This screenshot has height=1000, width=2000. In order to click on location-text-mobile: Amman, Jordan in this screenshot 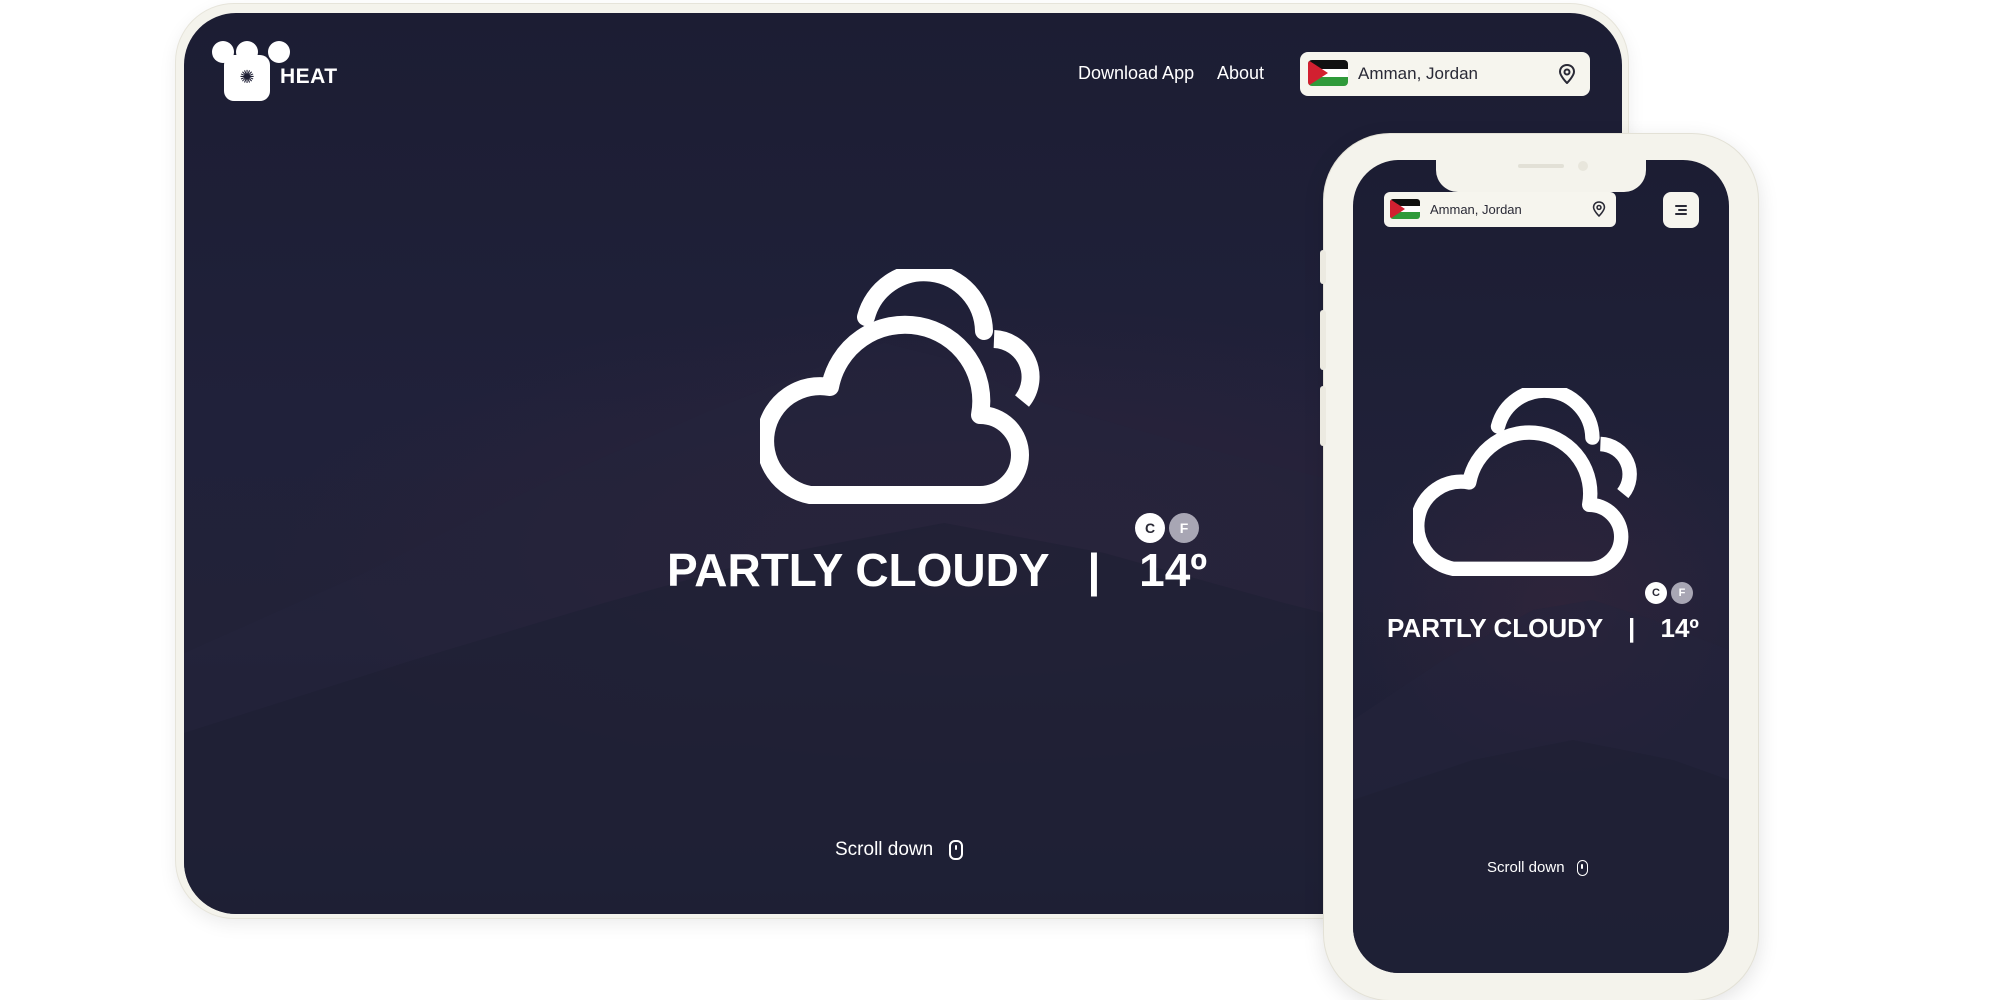, I will do `click(1476, 209)`.